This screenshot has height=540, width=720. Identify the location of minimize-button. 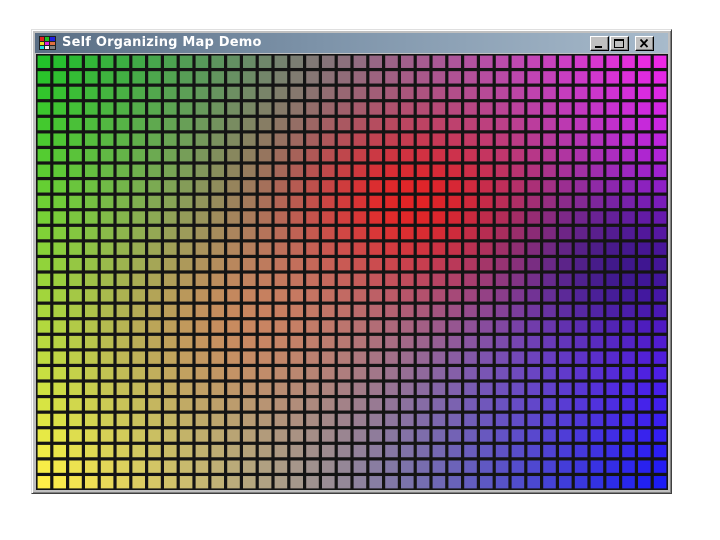
(599, 43).